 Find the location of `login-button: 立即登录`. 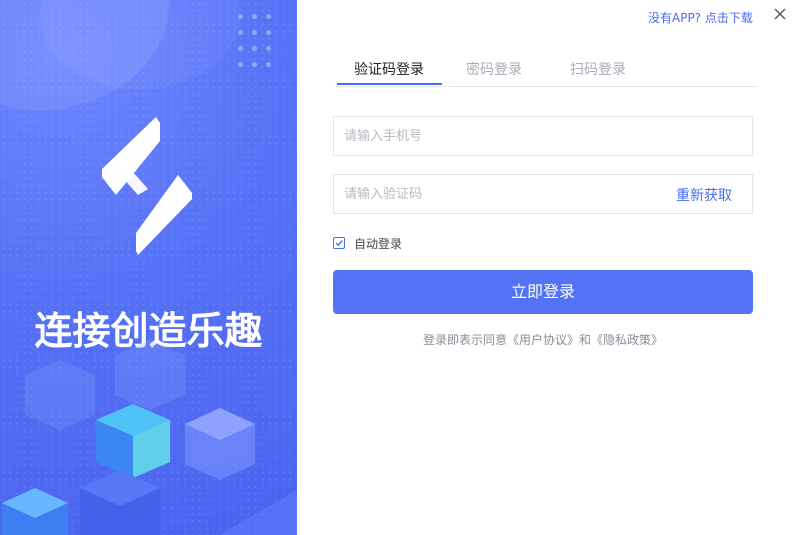

login-button: 立即登录 is located at coordinates (543, 292).